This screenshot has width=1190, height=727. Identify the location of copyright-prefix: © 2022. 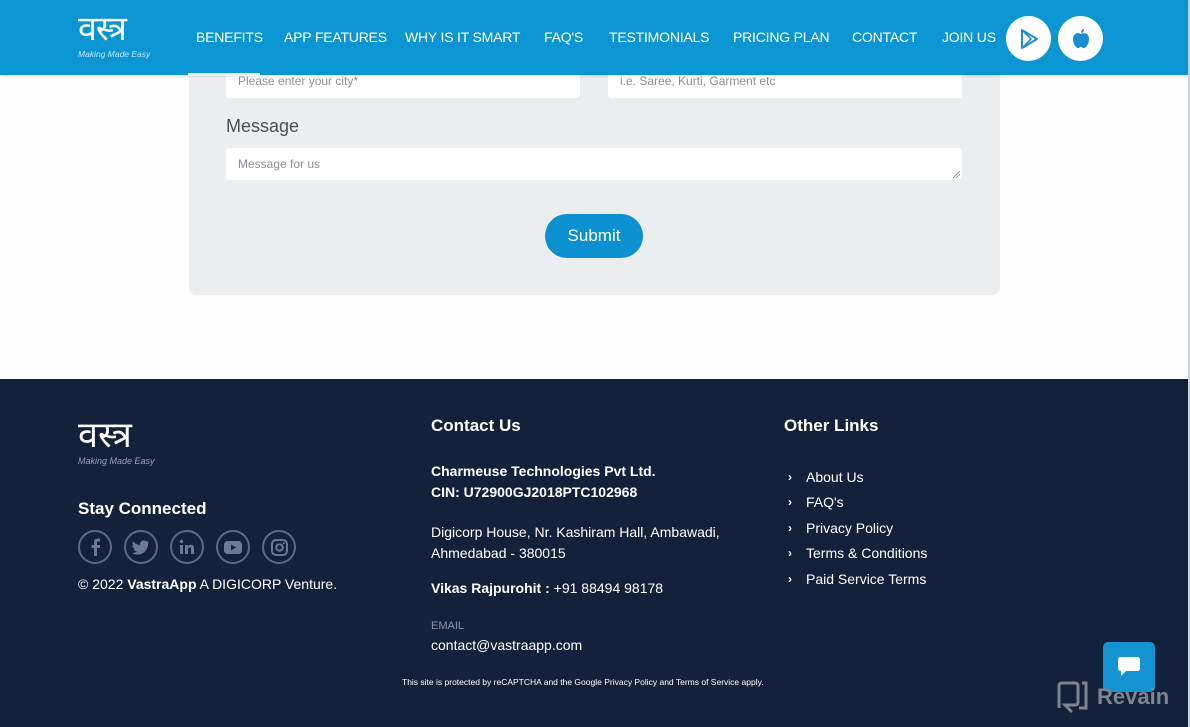
(103, 584).